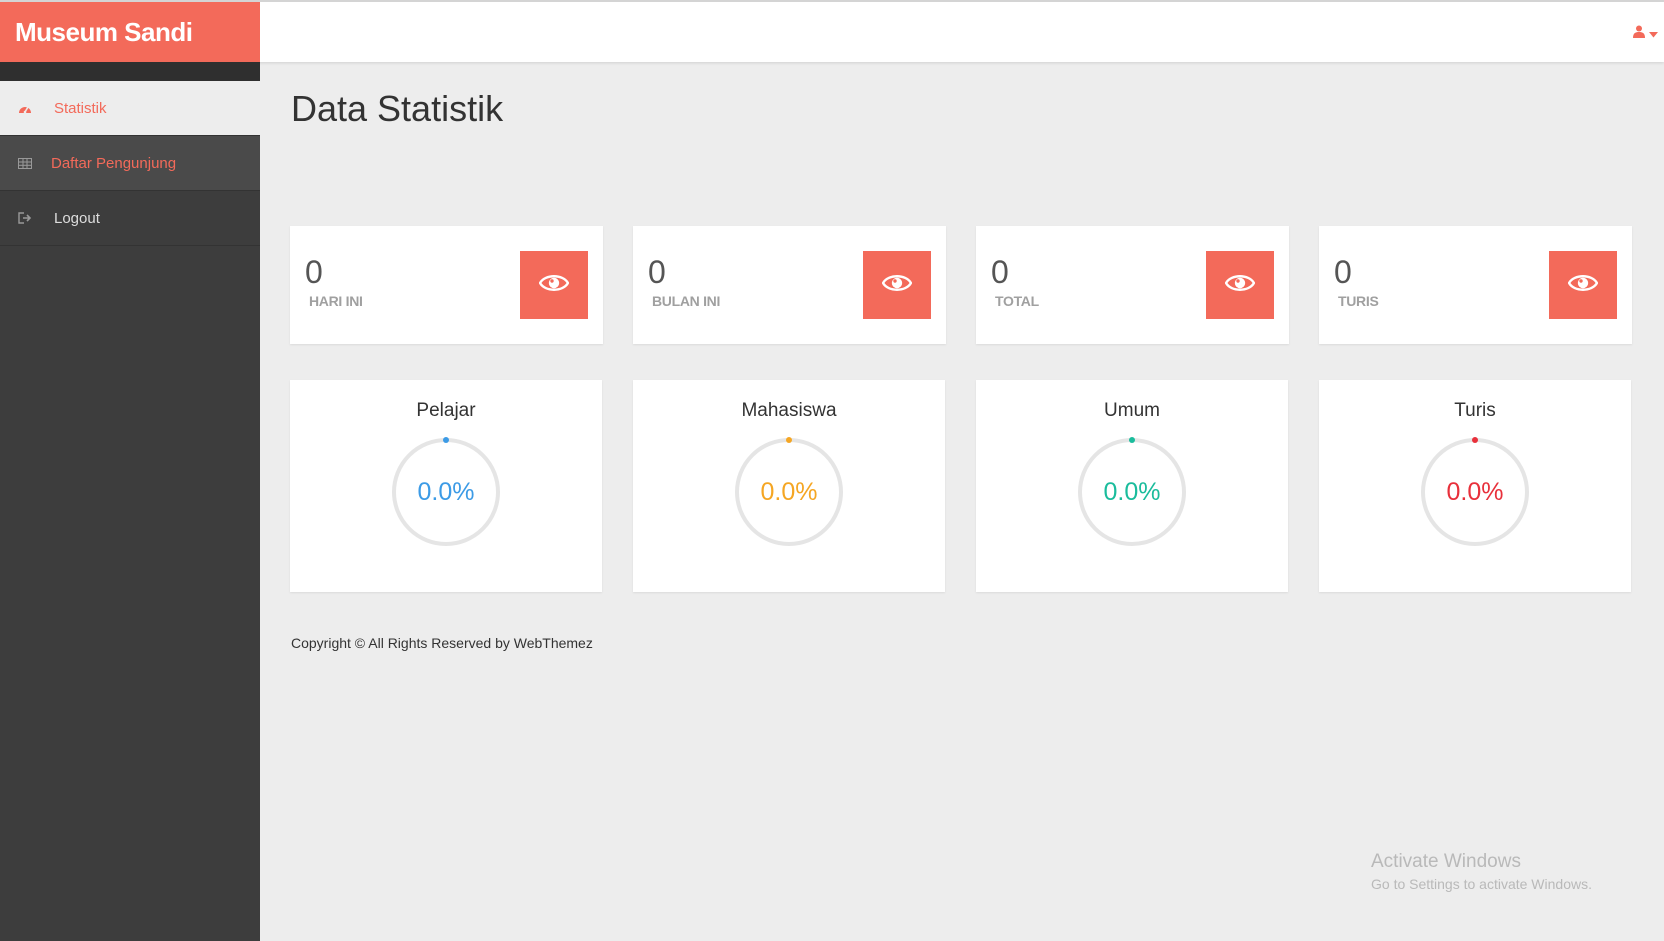  Describe the element at coordinates (1481, 884) in the screenshot. I see `watermark-subtitle: Go to Settings to activate Windows.` at that location.